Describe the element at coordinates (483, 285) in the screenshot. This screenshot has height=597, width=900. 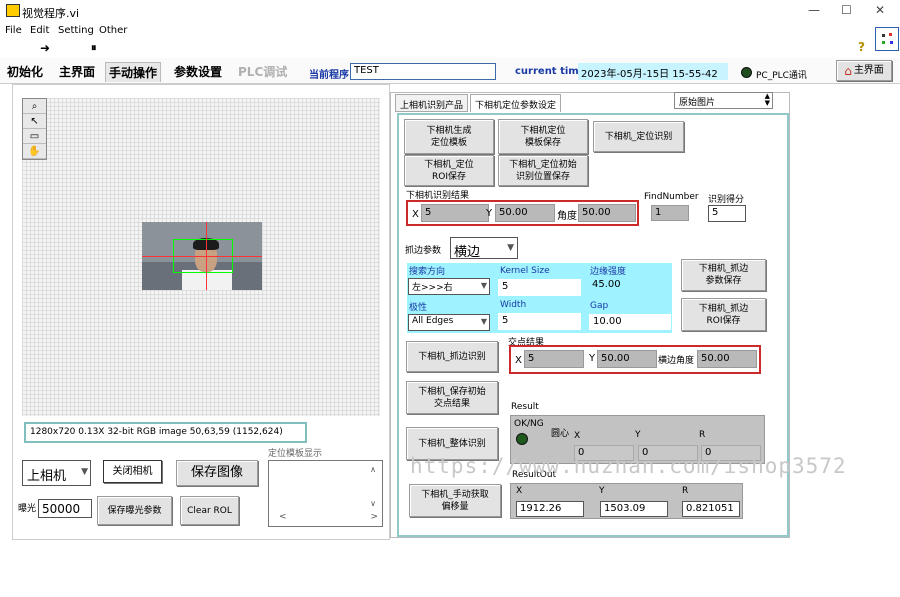
I see `chevron-down-icon: ▼` at that location.